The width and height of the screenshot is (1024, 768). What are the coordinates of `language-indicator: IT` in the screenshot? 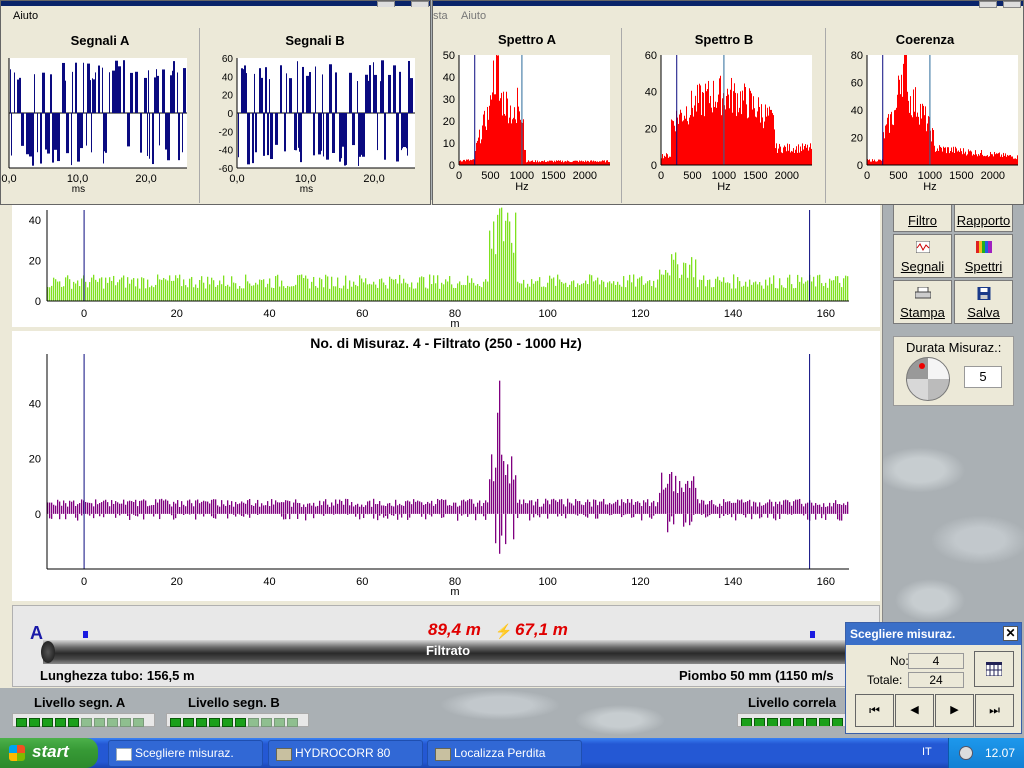 It's located at (927, 752).